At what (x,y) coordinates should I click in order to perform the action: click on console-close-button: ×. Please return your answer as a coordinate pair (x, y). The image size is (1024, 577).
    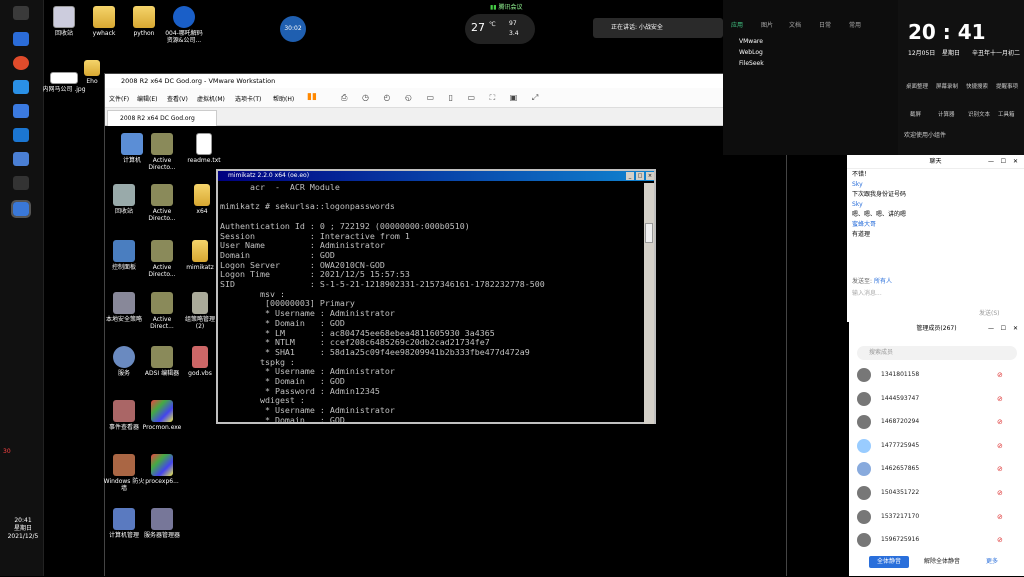
    Looking at the image, I should click on (650, 176).